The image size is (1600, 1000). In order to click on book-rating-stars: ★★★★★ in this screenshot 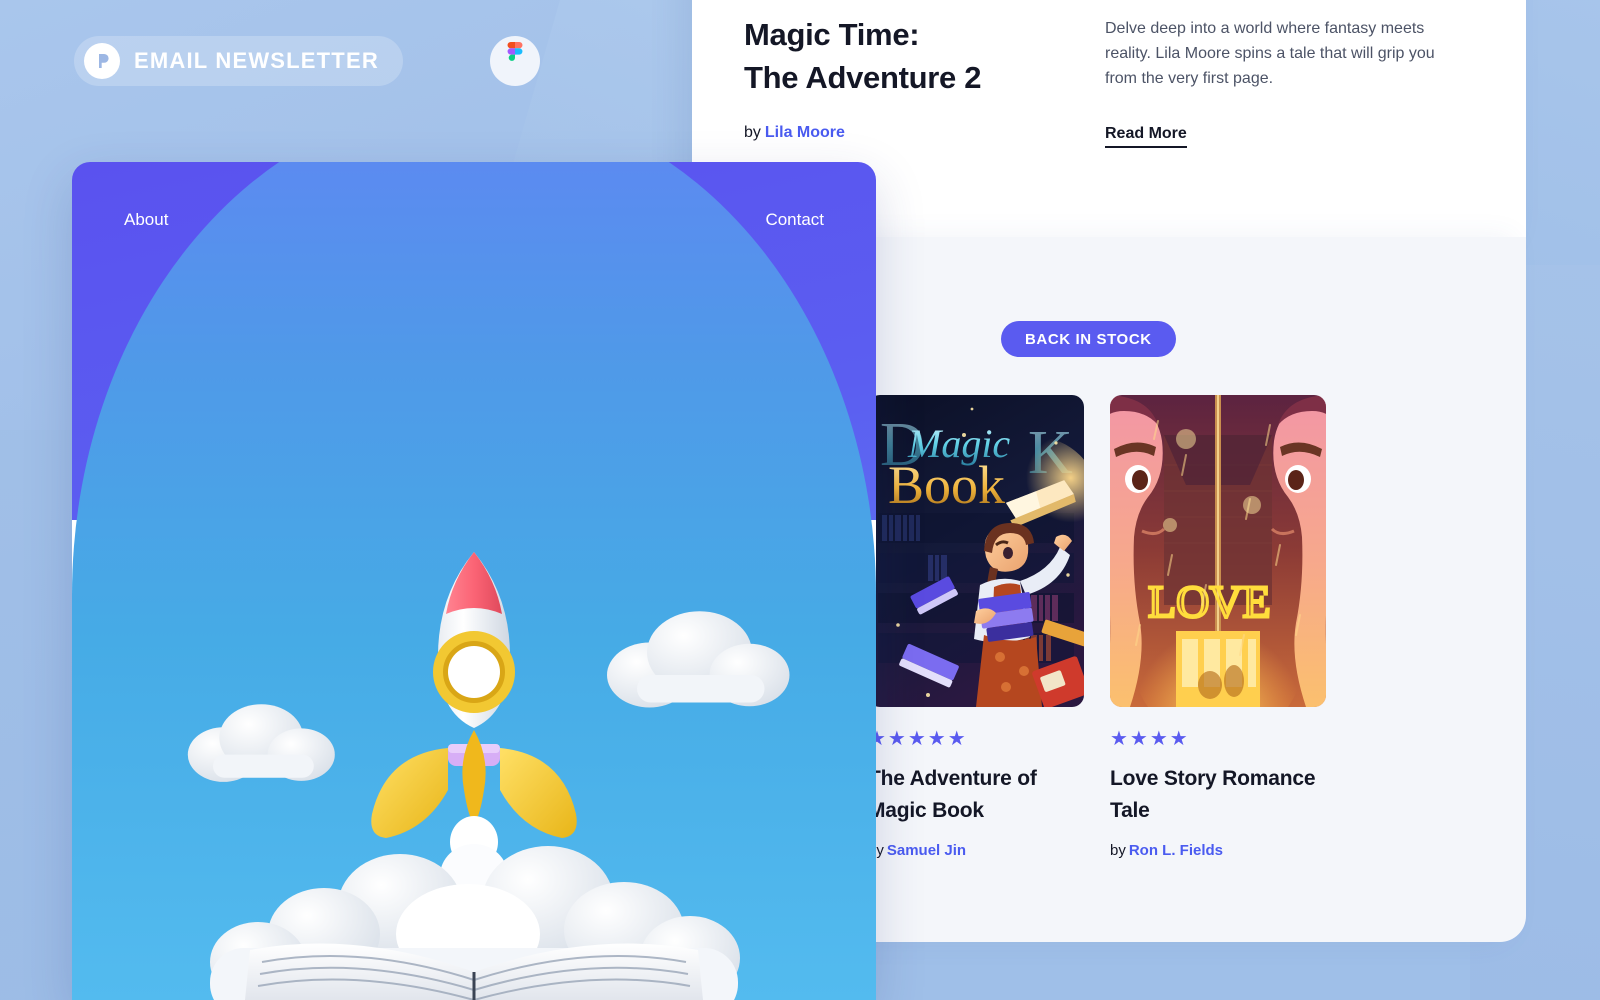, I will do `click(918, 739)`.